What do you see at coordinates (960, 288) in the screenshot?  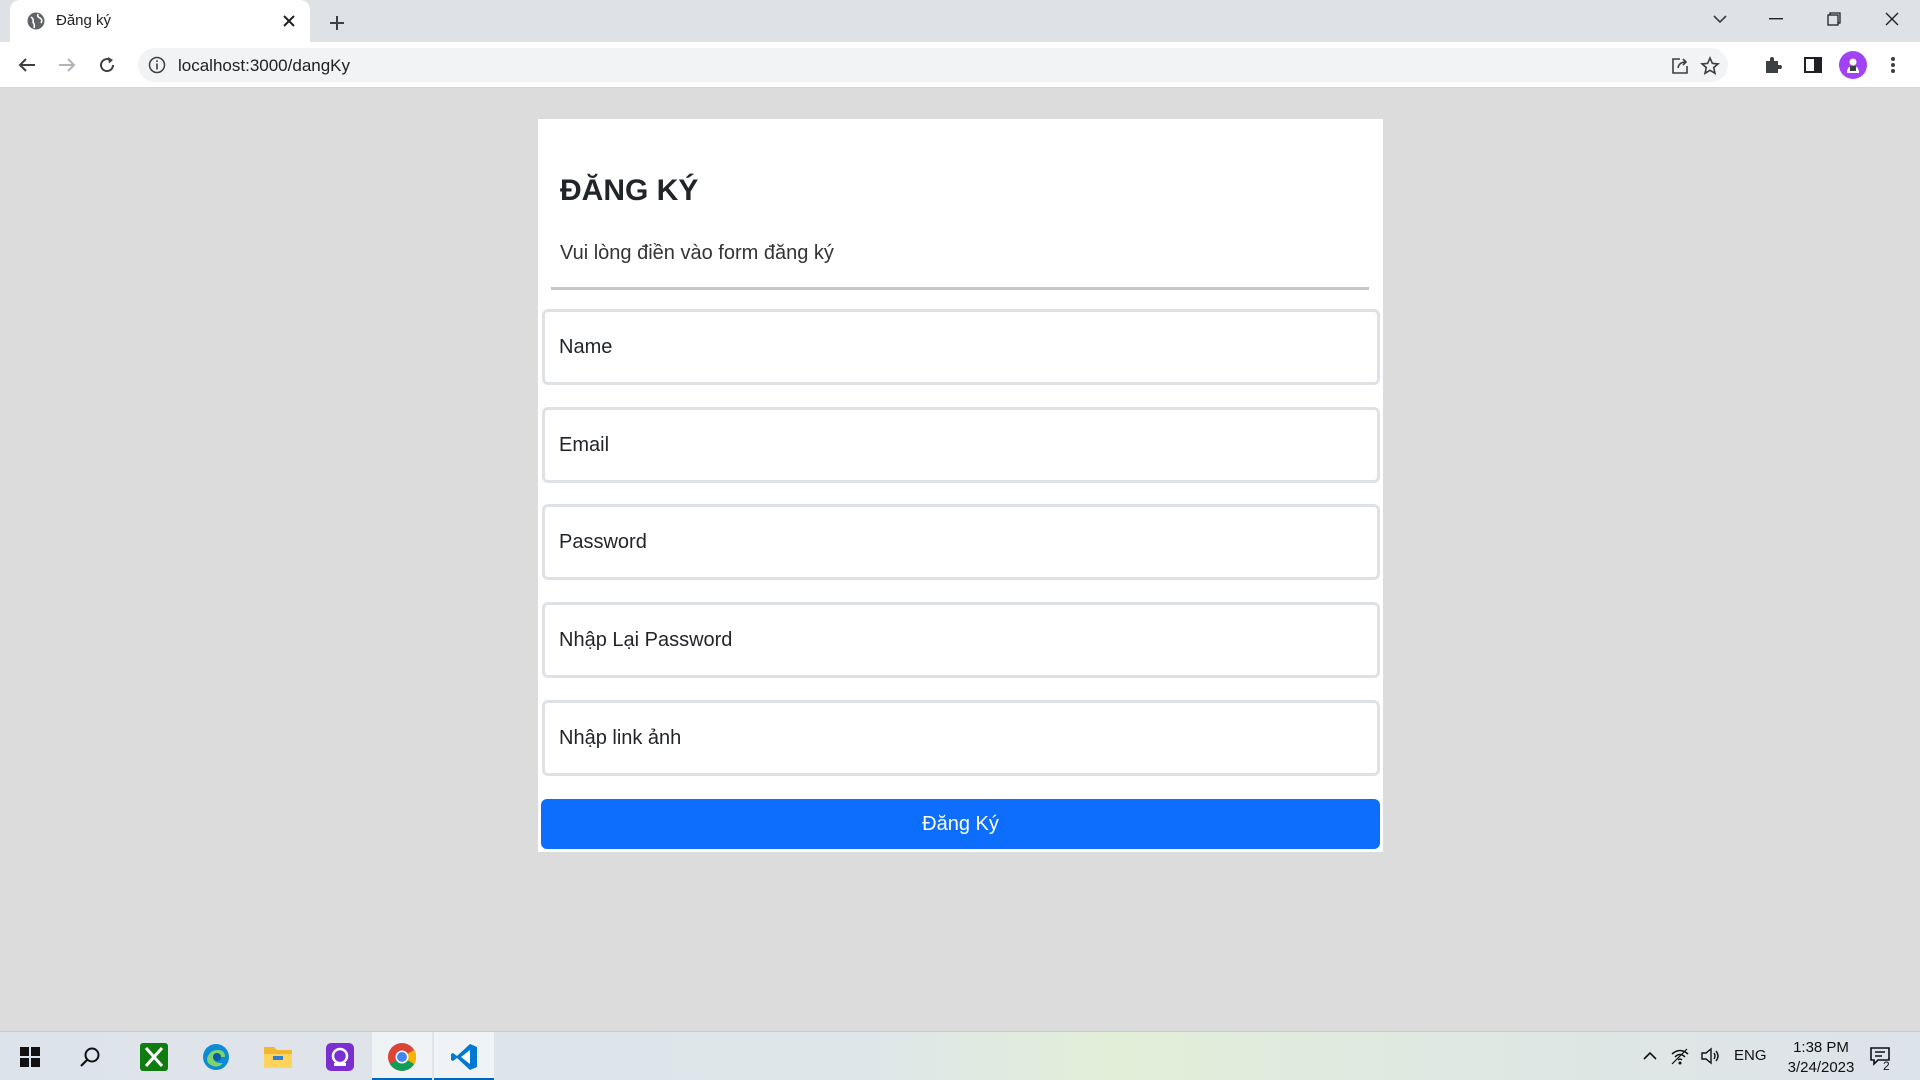 I see `divider` at bounding box center [960, 288].